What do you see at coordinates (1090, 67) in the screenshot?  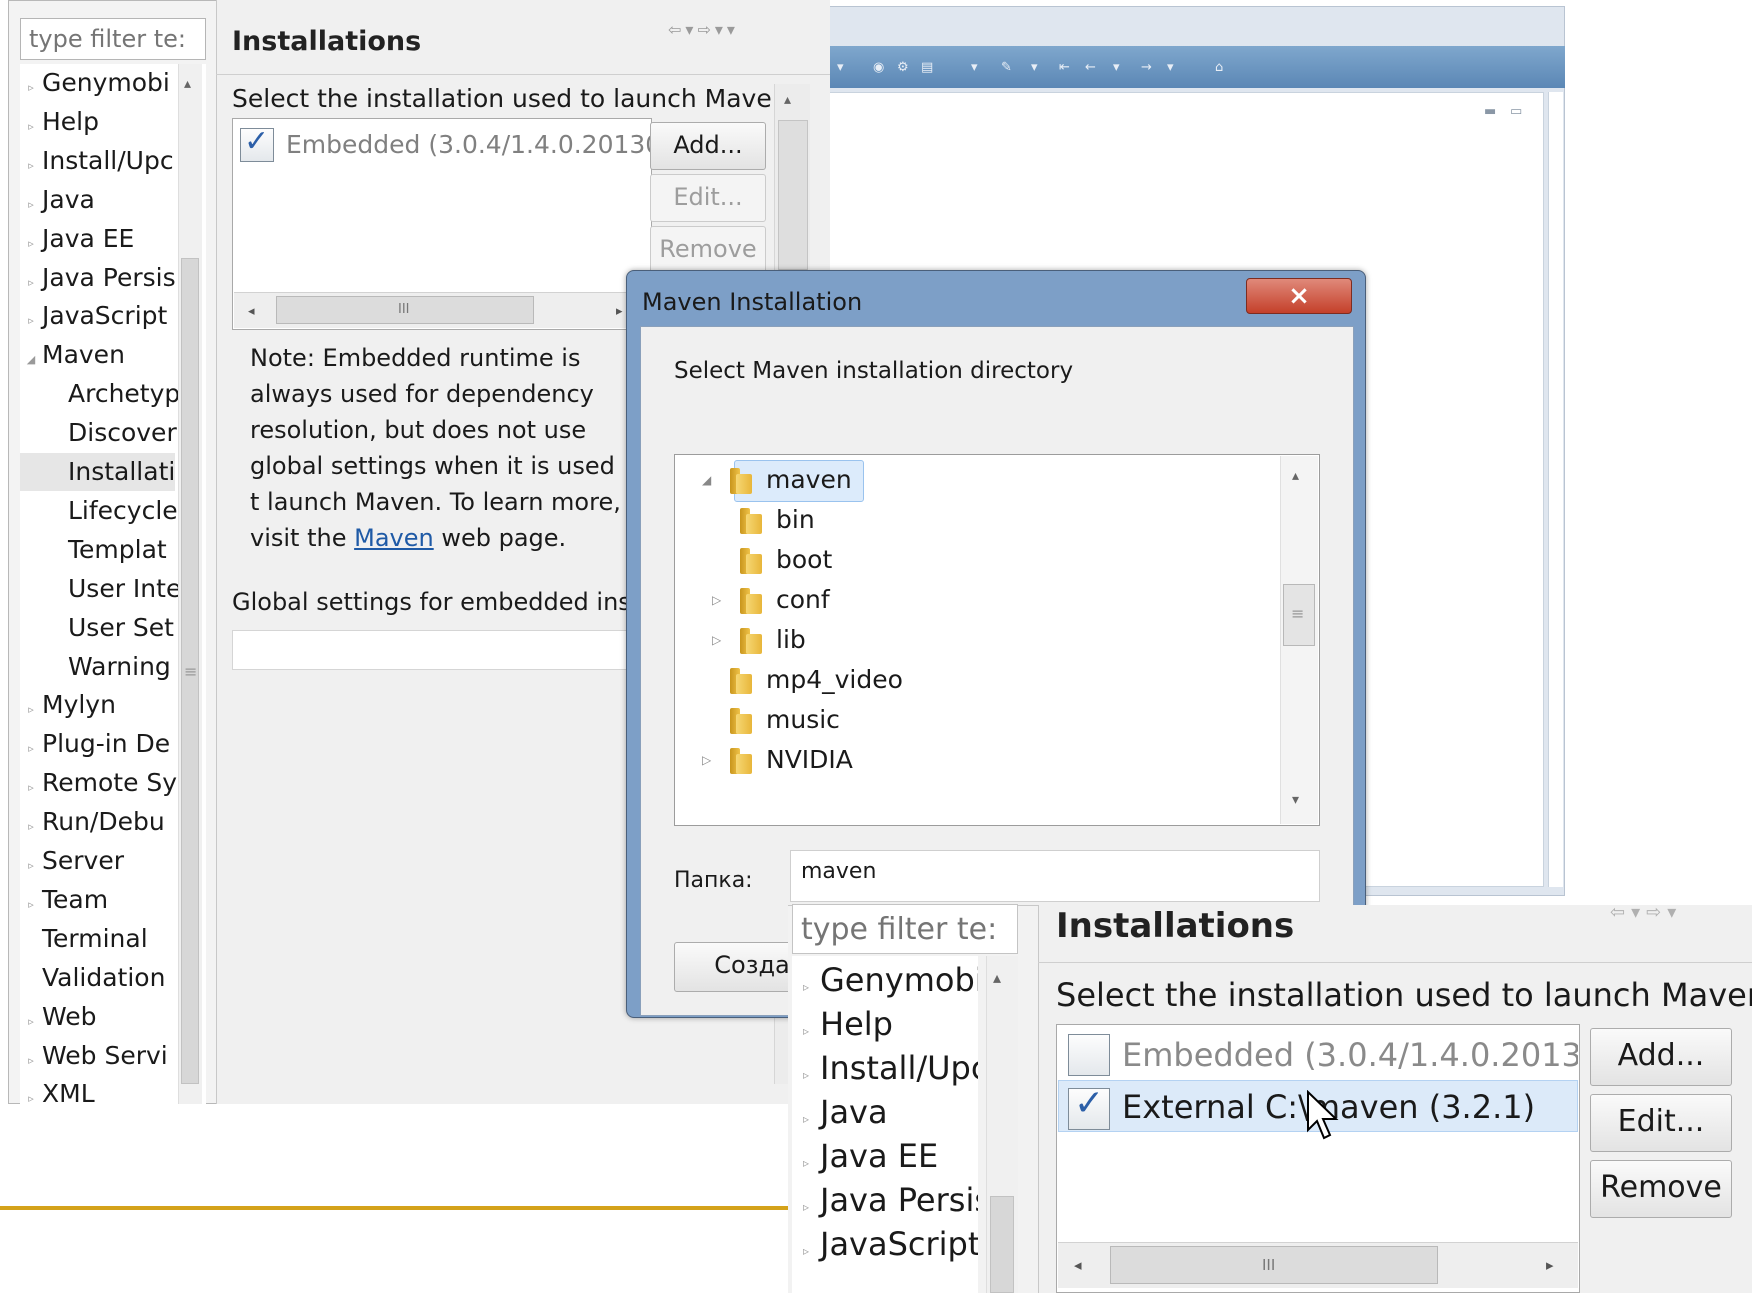 I see `back-icon: ←` at bounding box center [1090, 67].